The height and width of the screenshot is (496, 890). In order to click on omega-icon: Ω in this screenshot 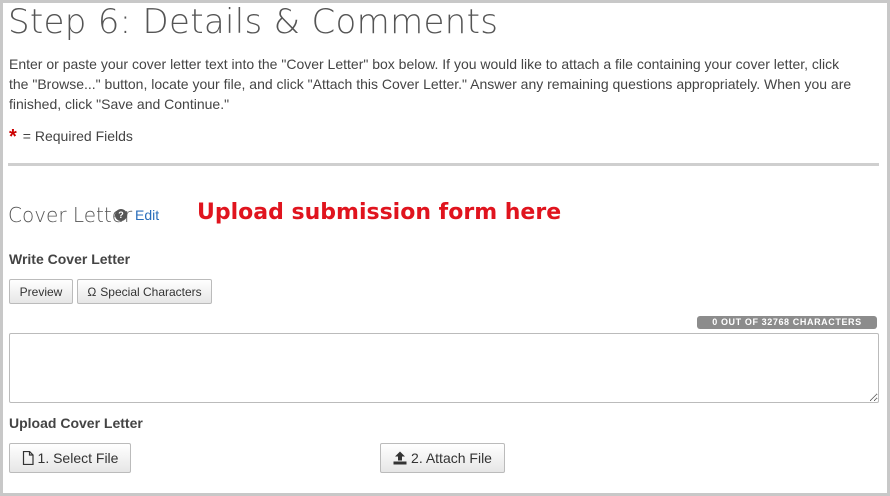, I will do `click(92, 291)`.